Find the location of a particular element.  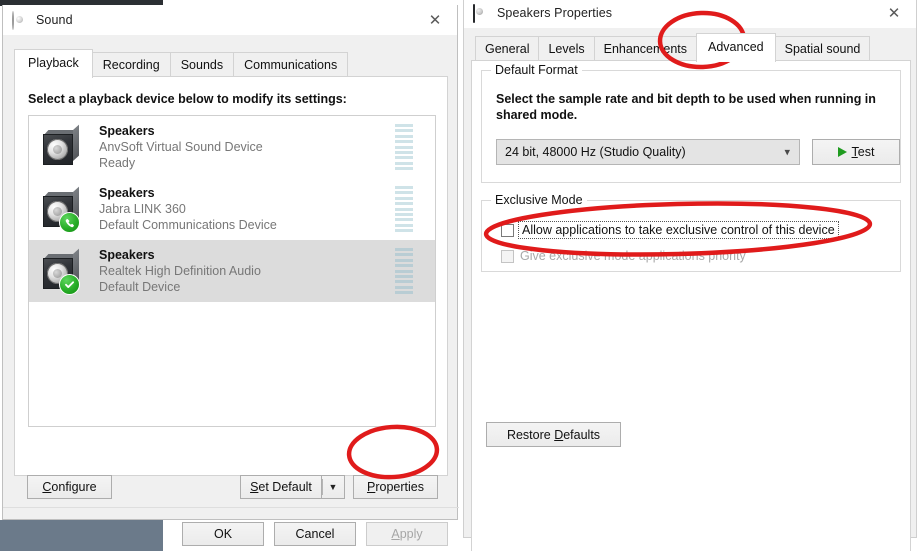

sample-rate-select: 24 bit, 48000 Hz (Studio Quality) ▾ is located at coordinates (648, 152).